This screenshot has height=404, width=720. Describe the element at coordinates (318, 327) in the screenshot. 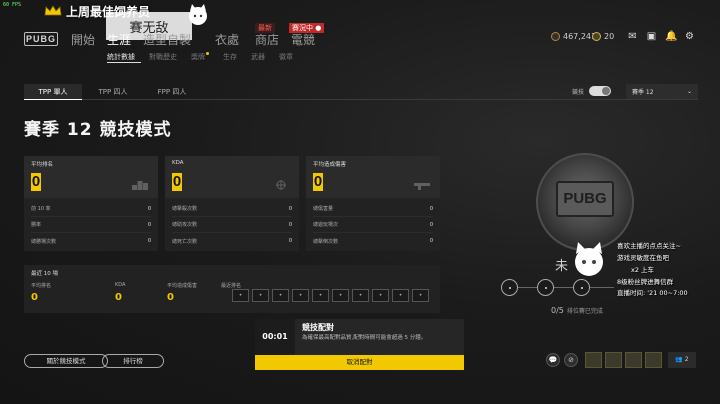

I see `matchmaking-title: 競技配對` at that location.